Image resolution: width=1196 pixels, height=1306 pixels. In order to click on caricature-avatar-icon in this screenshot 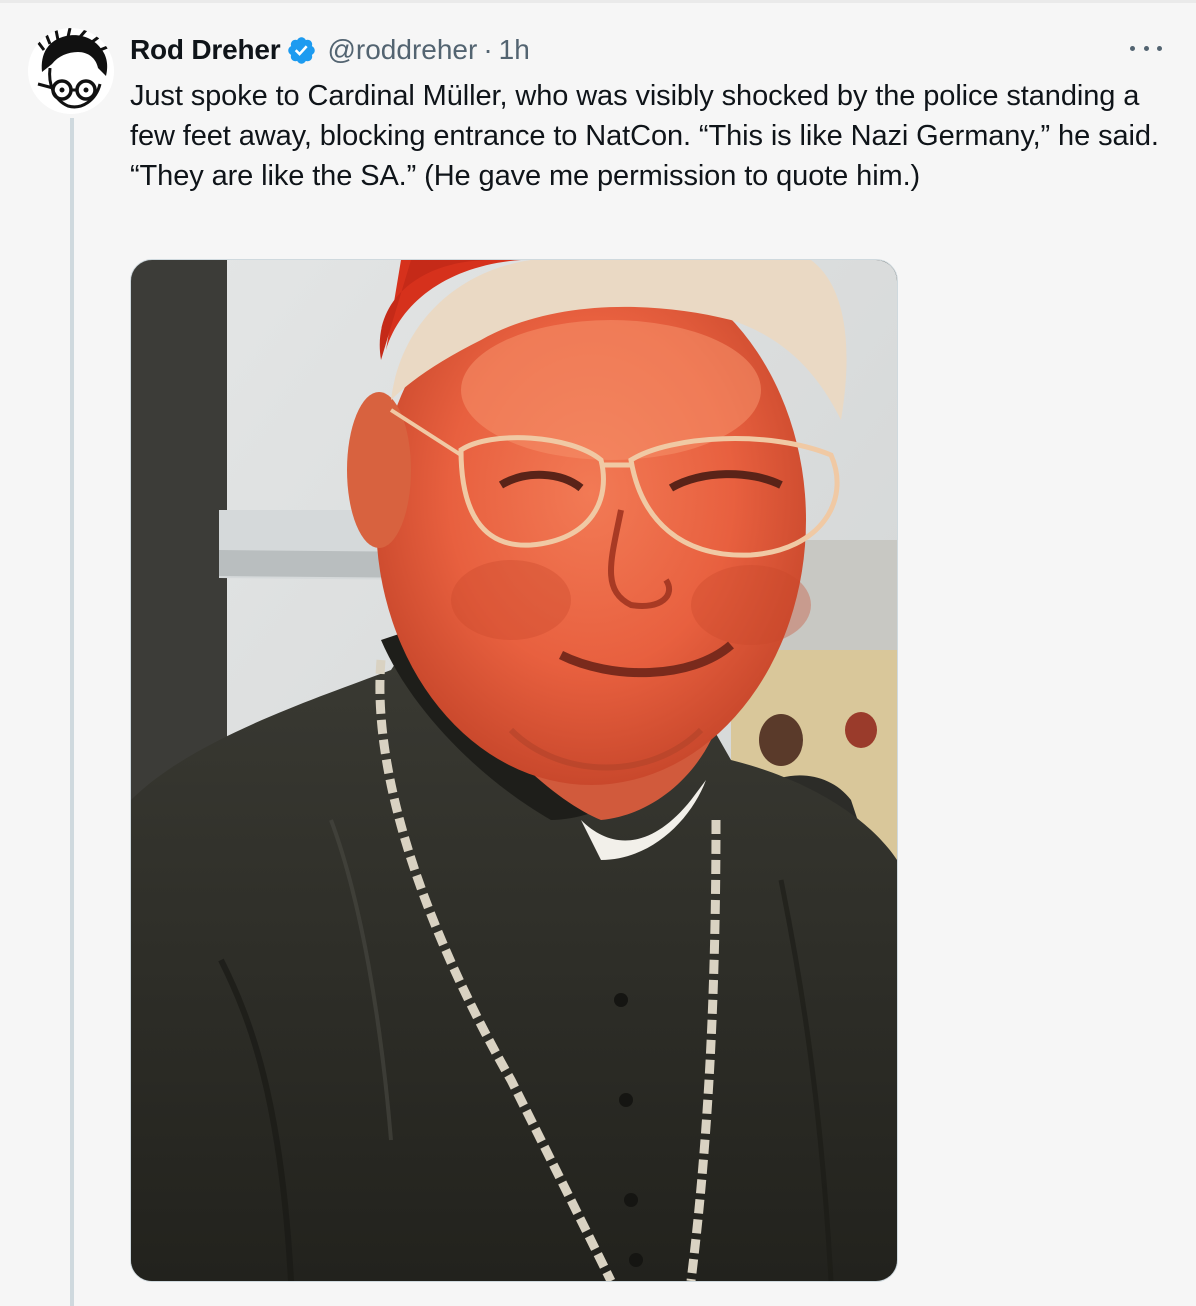, I will do `click(71, 71)`.